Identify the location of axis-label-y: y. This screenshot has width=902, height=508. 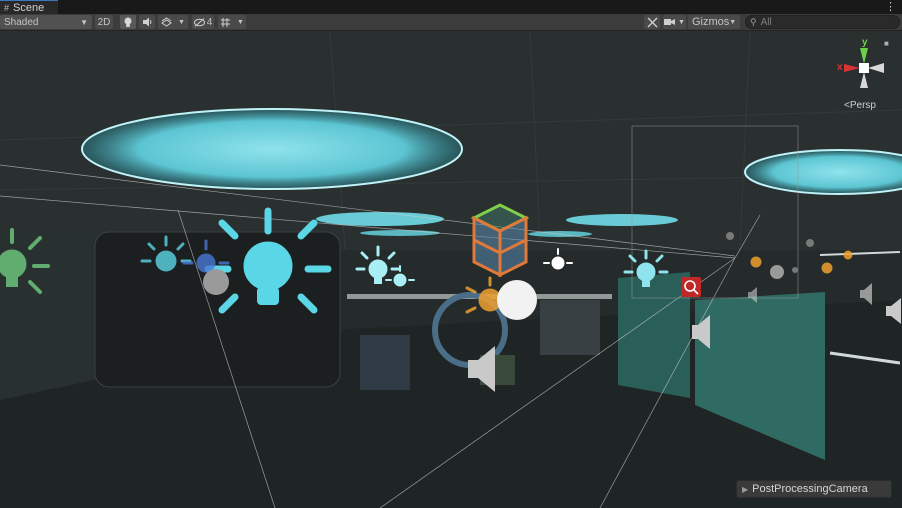
(865, 42).